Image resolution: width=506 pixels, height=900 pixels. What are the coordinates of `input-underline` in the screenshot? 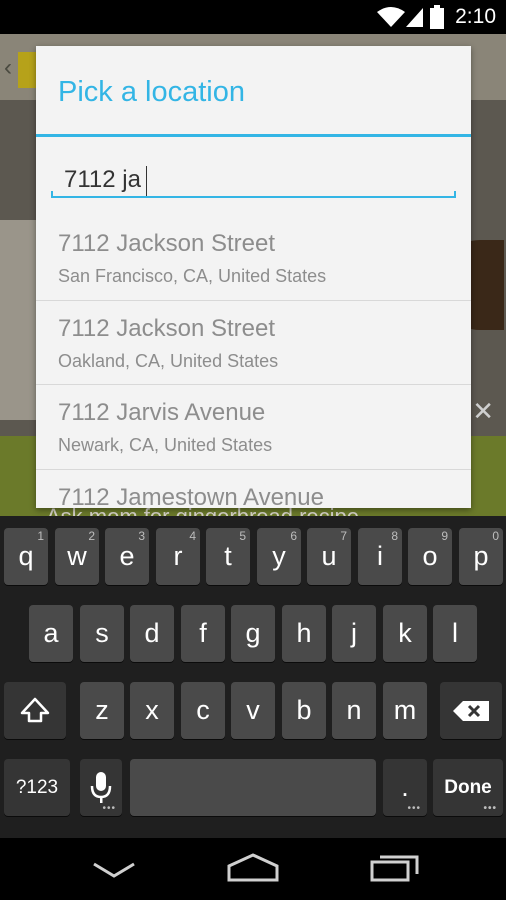 It's located at (253, 194).